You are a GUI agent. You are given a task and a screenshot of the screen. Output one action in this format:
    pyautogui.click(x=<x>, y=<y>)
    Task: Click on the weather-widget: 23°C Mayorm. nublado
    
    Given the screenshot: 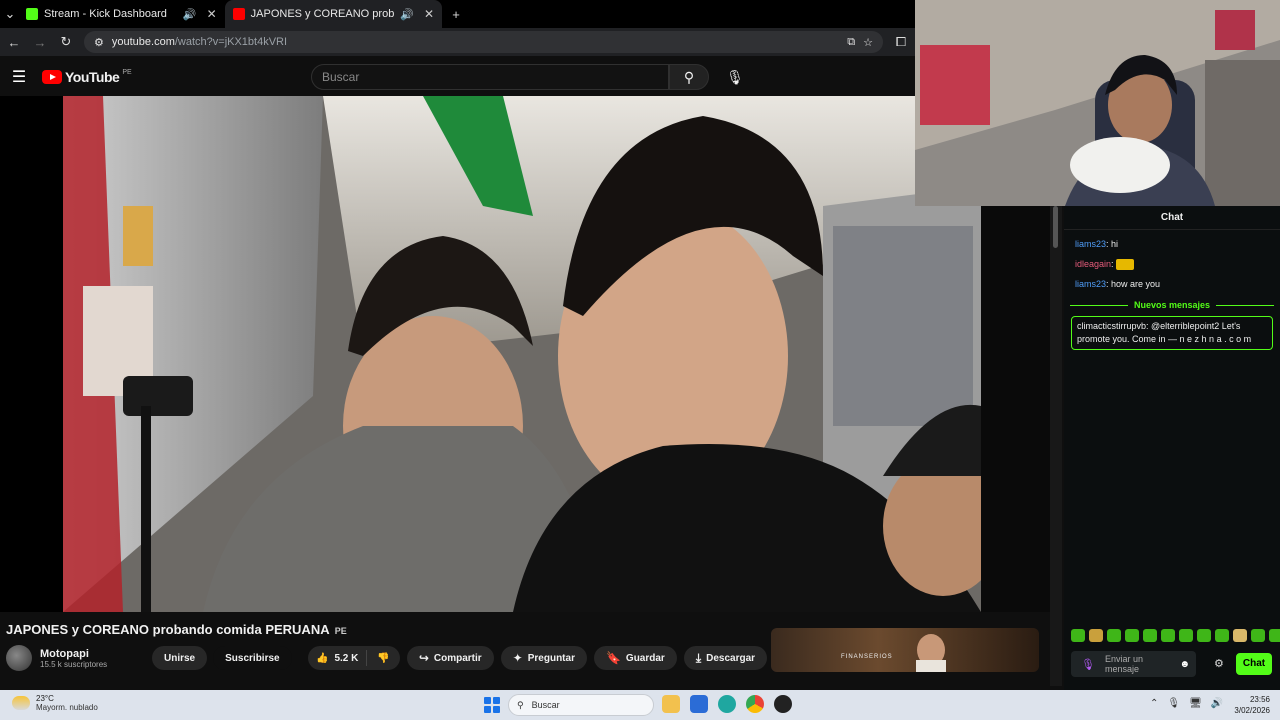 What is the action you would take?
    pyautogui.click(x=55, y=703)
    